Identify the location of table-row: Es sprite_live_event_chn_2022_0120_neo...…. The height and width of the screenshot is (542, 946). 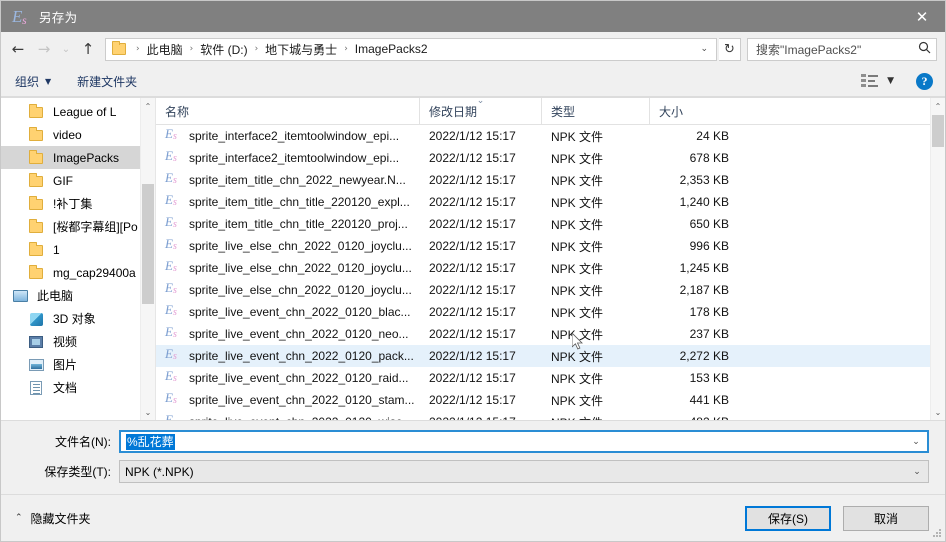
(550, 334).